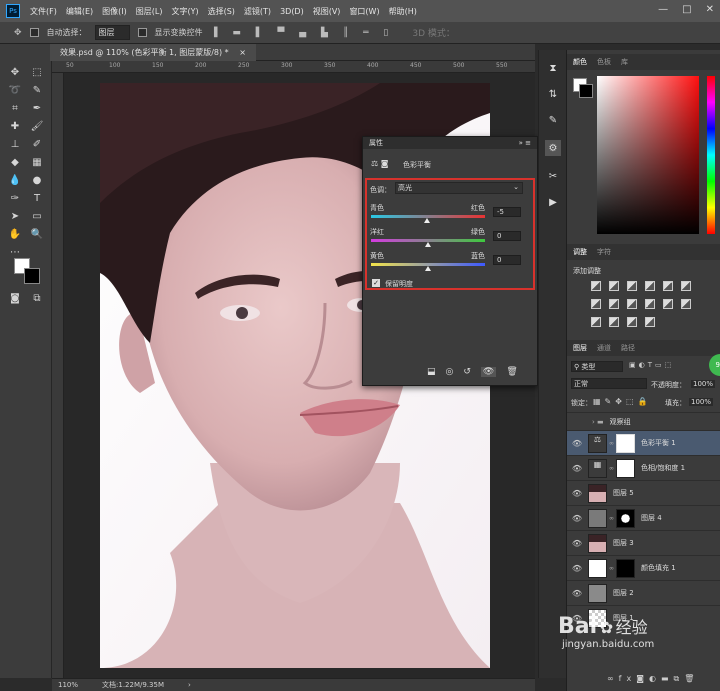 This screenshot has height=691, width=720. Describe the element at coordinates (37, 216) in the screenshot. I see `rectangle-icon: ▭` at that location.